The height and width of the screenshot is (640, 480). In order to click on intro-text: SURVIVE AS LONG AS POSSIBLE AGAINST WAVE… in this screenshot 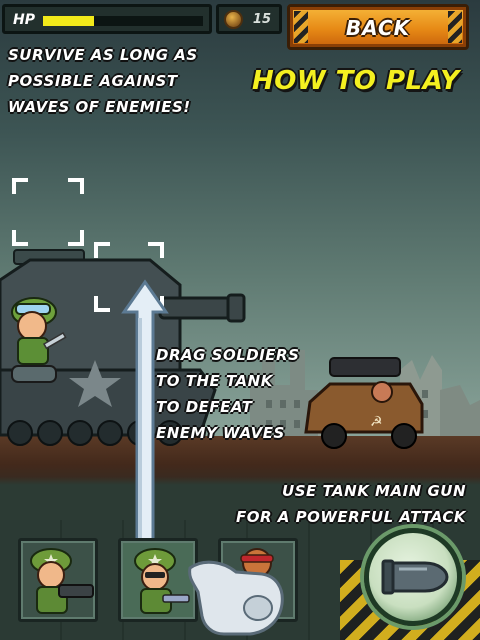, I will do `click(128, 81)`.